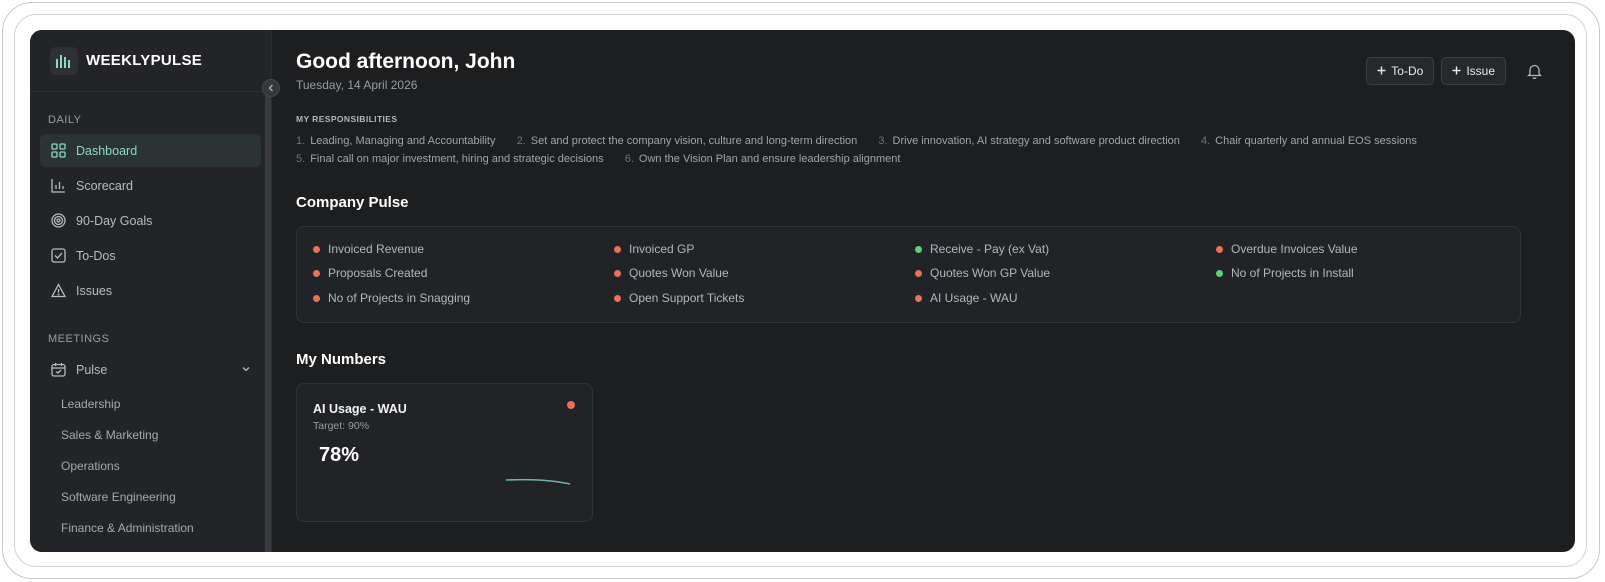  I want to click on bar-chart-icon, so click(58, 186).